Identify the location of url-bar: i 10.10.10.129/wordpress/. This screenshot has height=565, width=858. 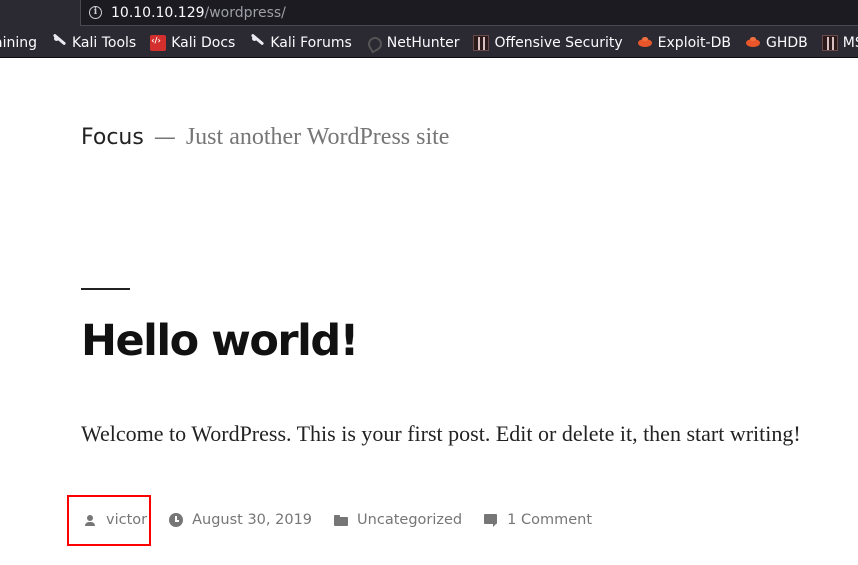
(469, 13).